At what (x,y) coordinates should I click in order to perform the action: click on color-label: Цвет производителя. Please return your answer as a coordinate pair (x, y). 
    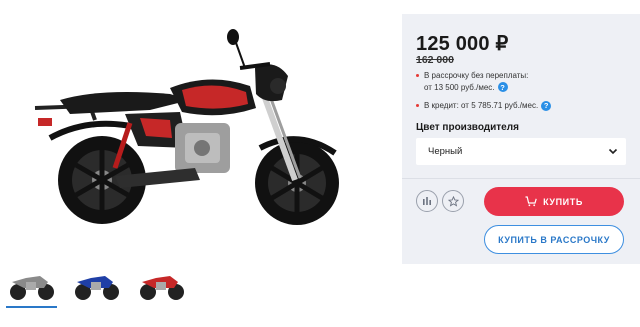
    Looking at the image, I should click on (467, 127).